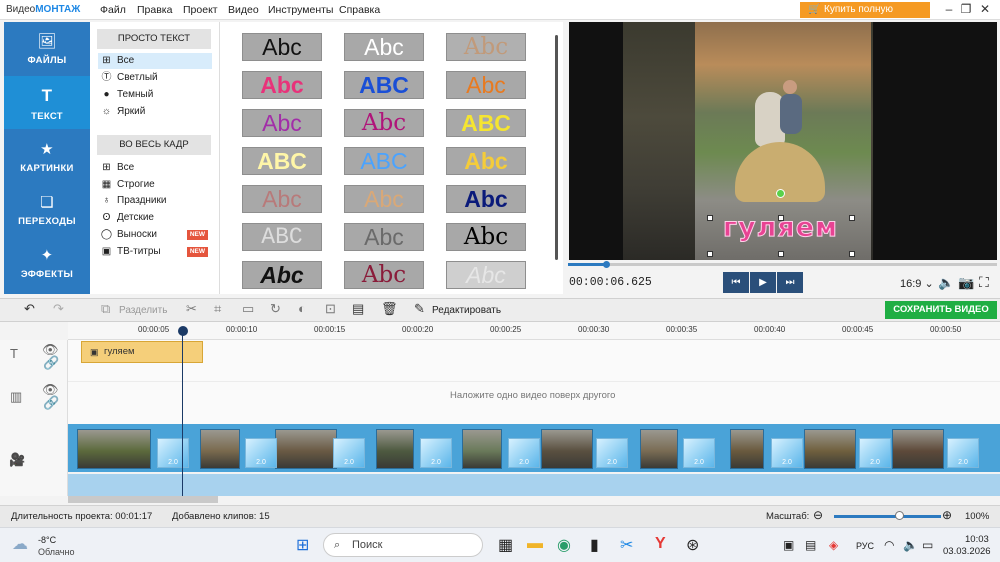 The image size is (1000, 562). I want to click on save-video-button: СОХРАНИТЬ ВИДЕО, so click(941, 310).